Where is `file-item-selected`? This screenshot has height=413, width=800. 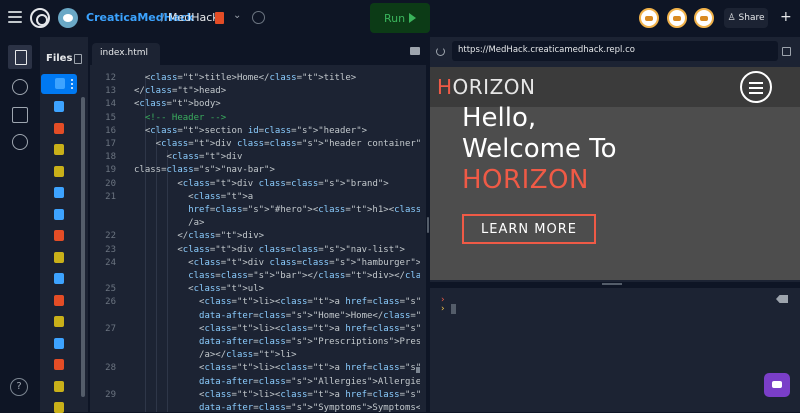
file-item-selected is located at coordinates (59, 84).